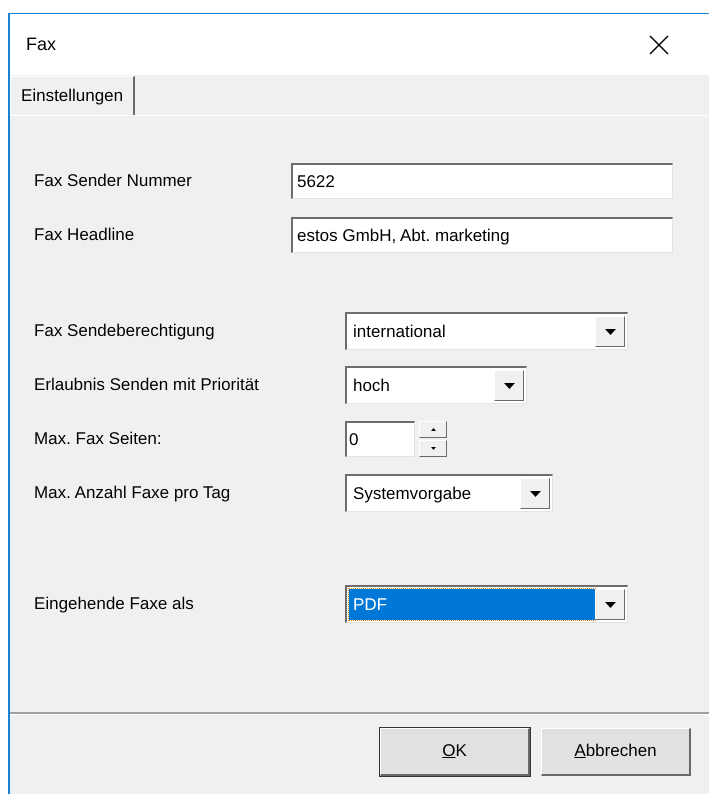  I want to click on field-label: Fax Sendeberechtigung, so click(125, 331).